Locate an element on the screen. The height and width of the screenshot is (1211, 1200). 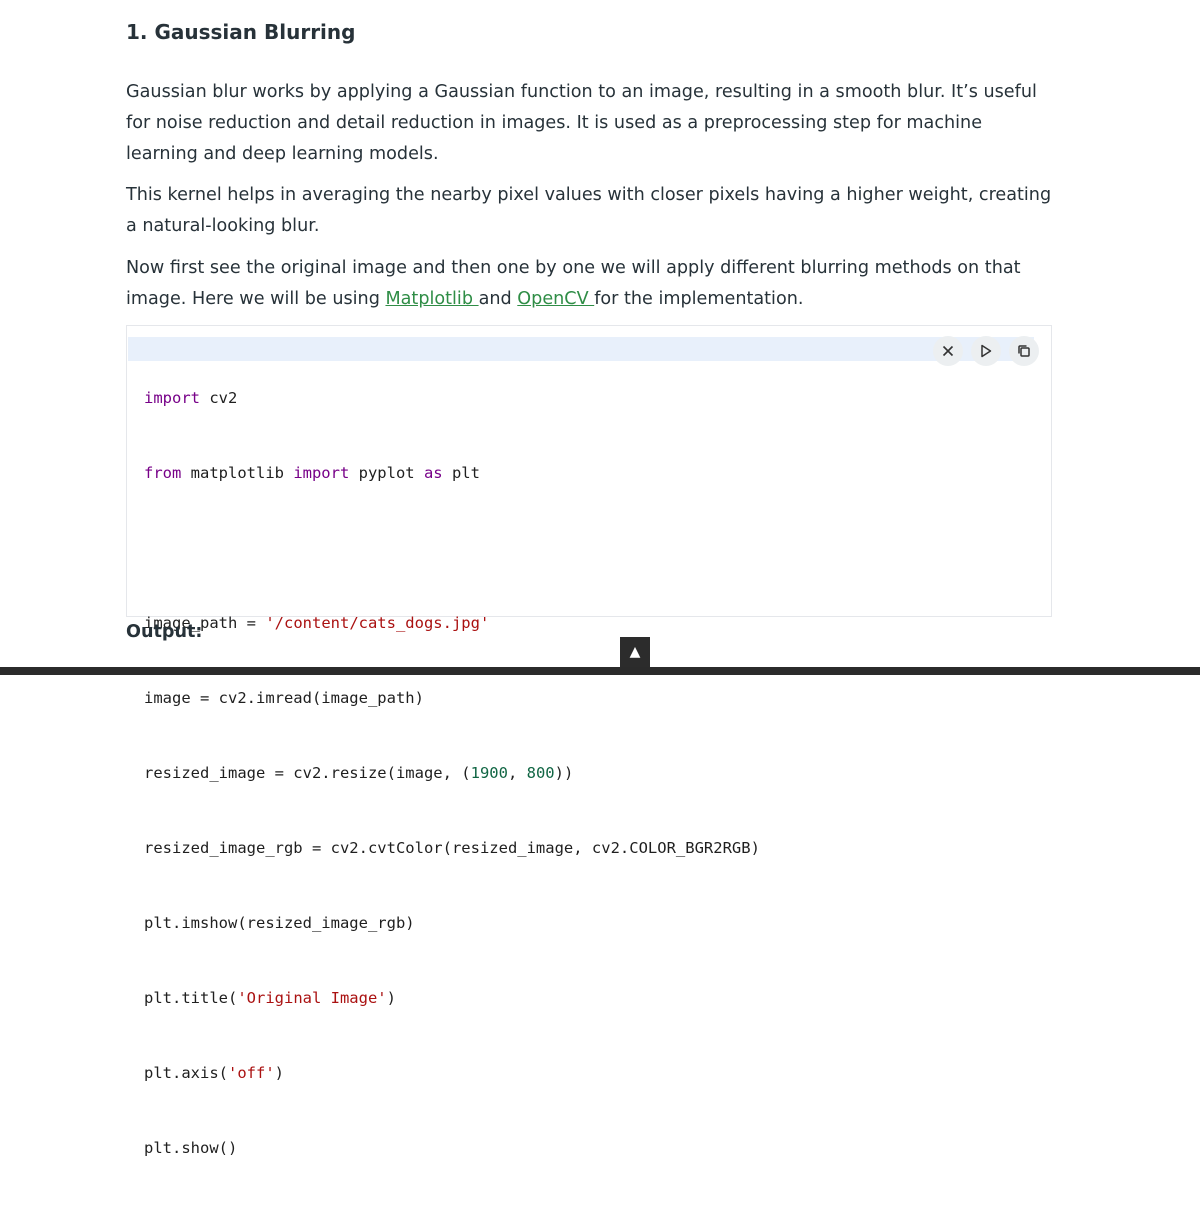
run-button is located at coordinates (986, 351).